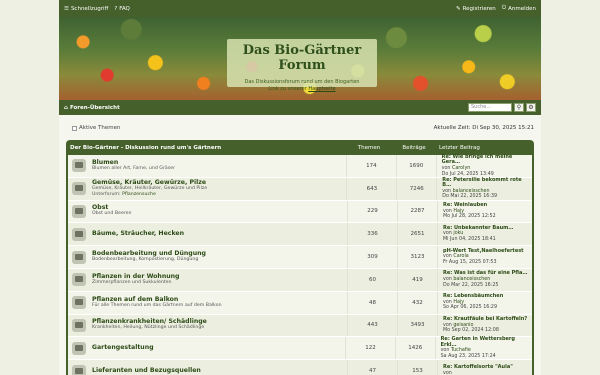  Describe the element at coordinates (133, 168) in the screenshot. I see `forum-description: Blumen aller Art, Farne, und Gräser` at that location.